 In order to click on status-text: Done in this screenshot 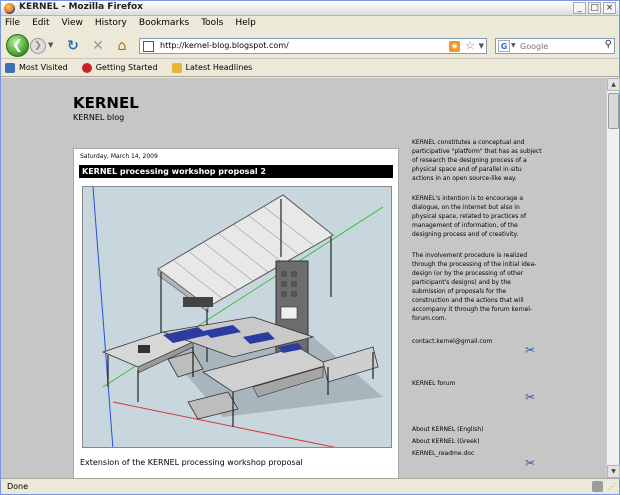, I will do `click(18, 486)`.